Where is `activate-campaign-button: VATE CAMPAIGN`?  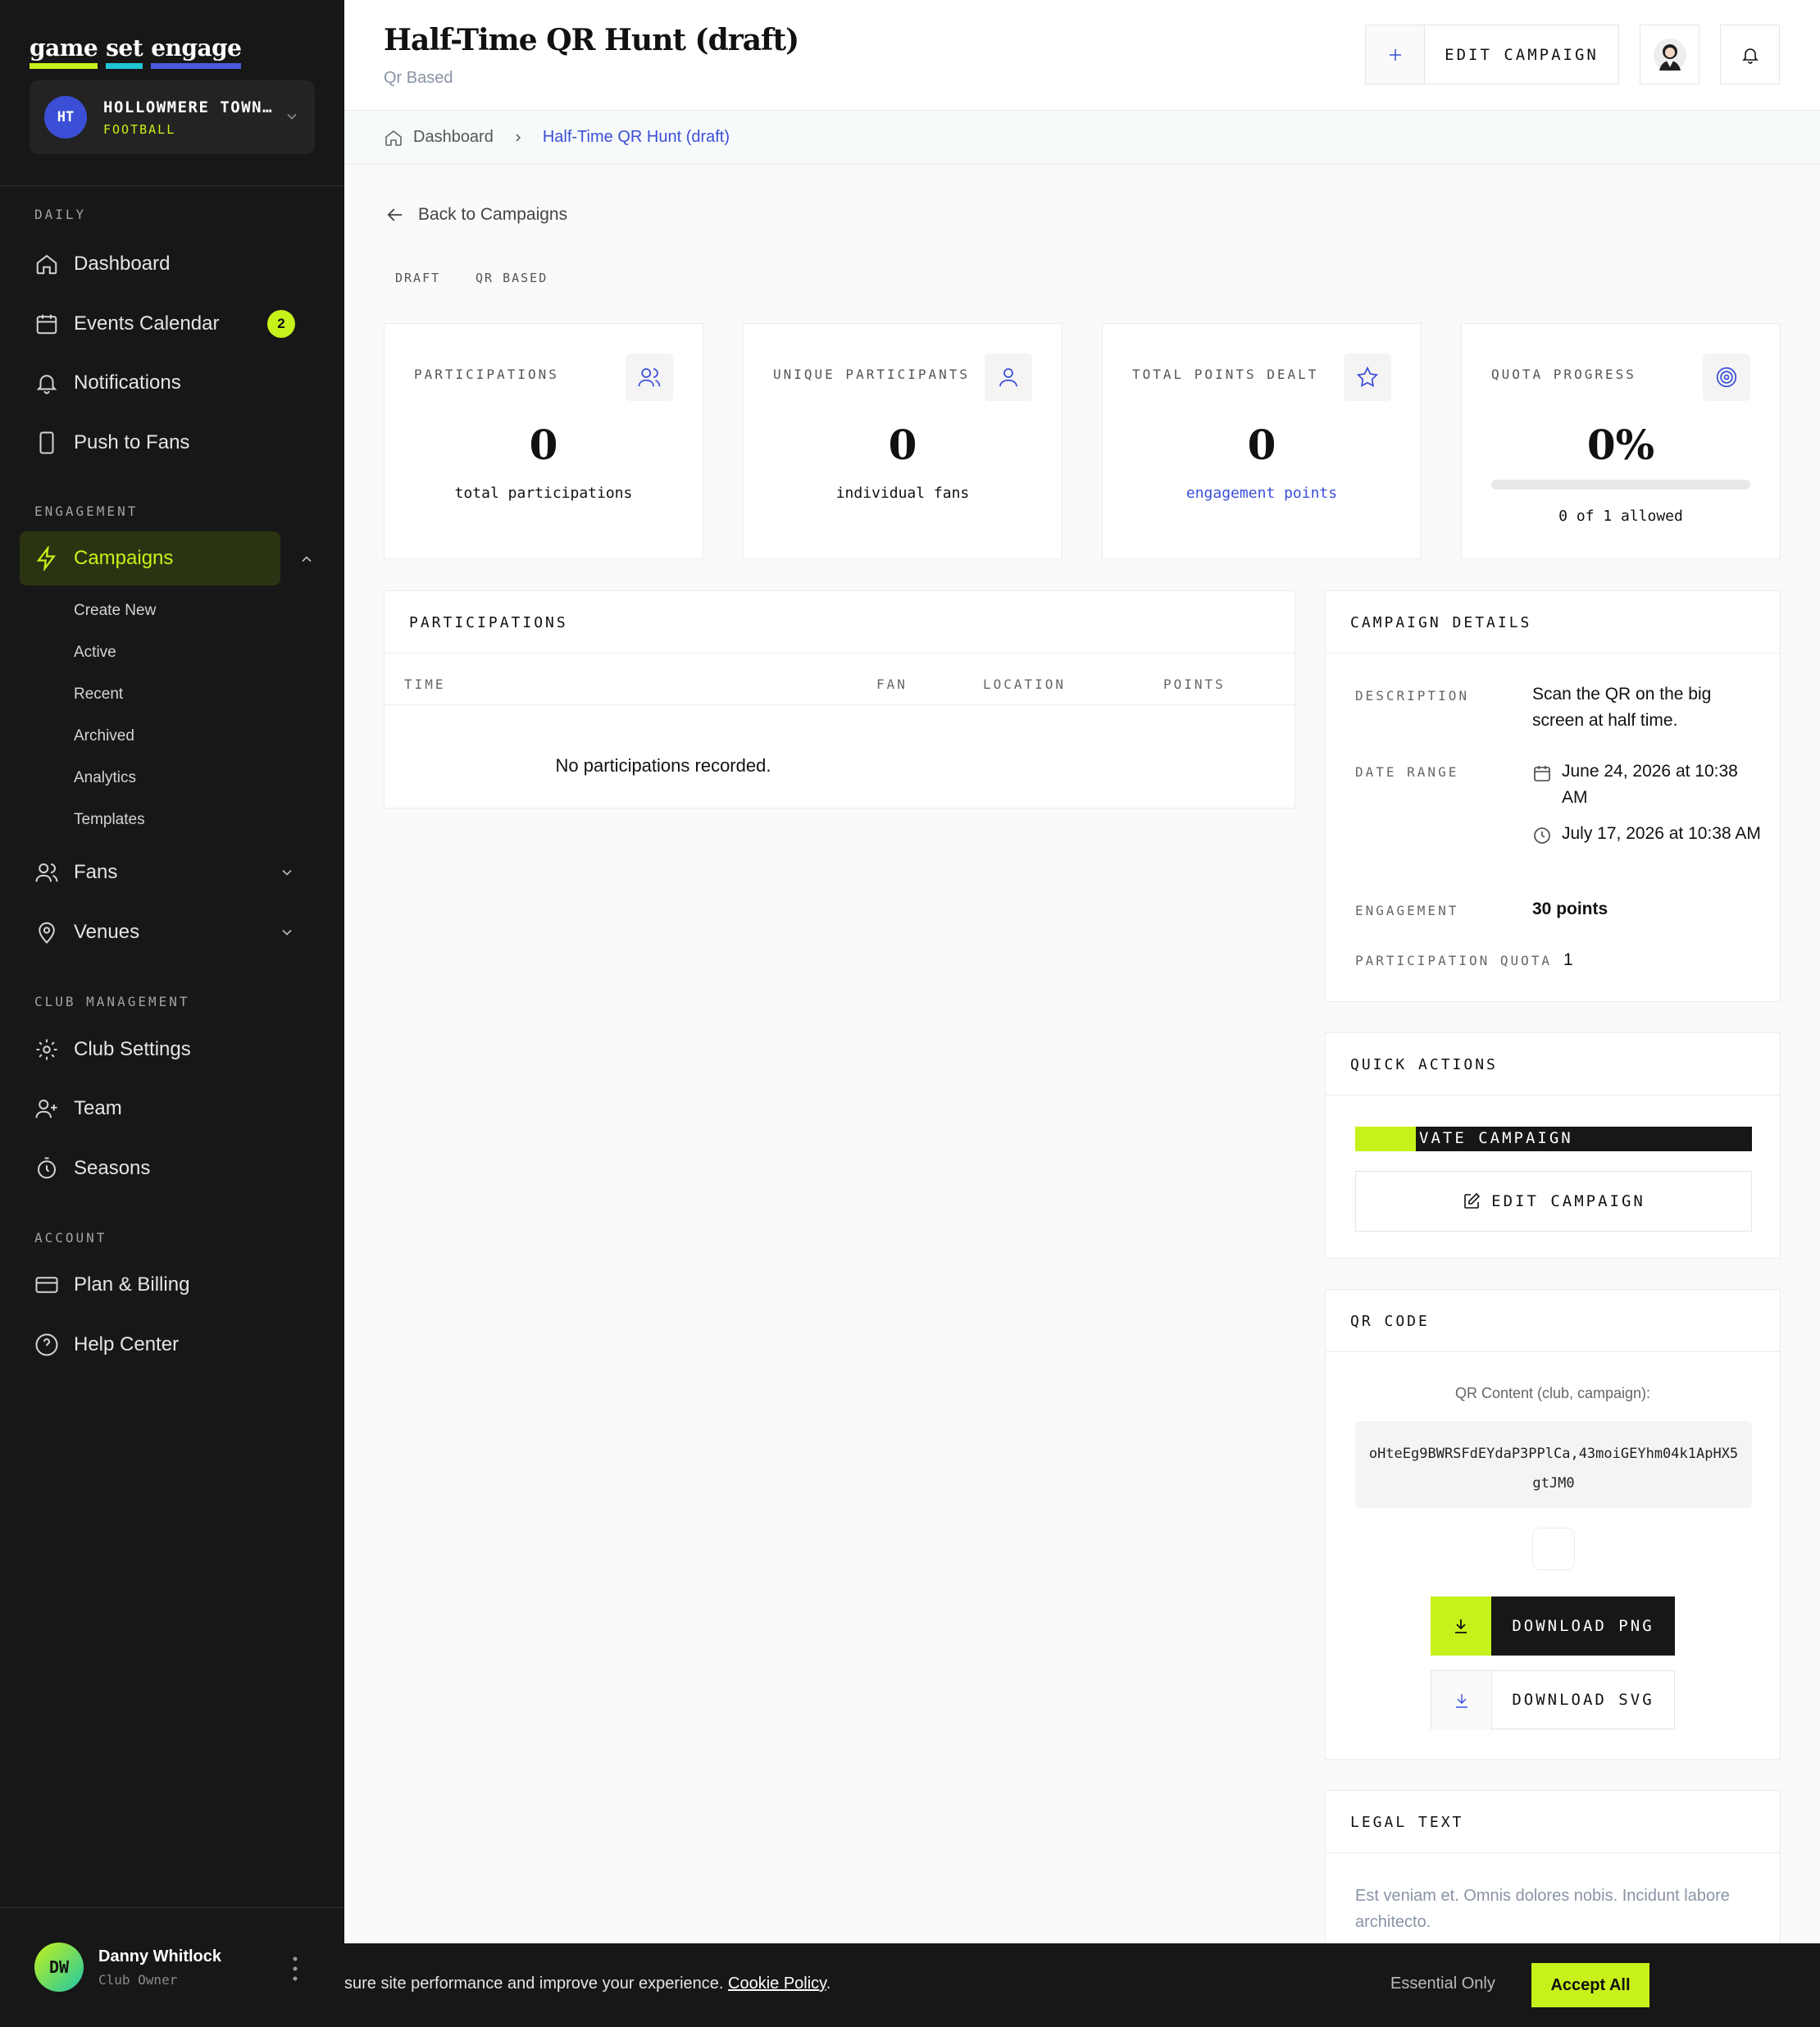 activate-campaign-button: VATE CAMPAIGN is located at coordinates (1553, 1139).